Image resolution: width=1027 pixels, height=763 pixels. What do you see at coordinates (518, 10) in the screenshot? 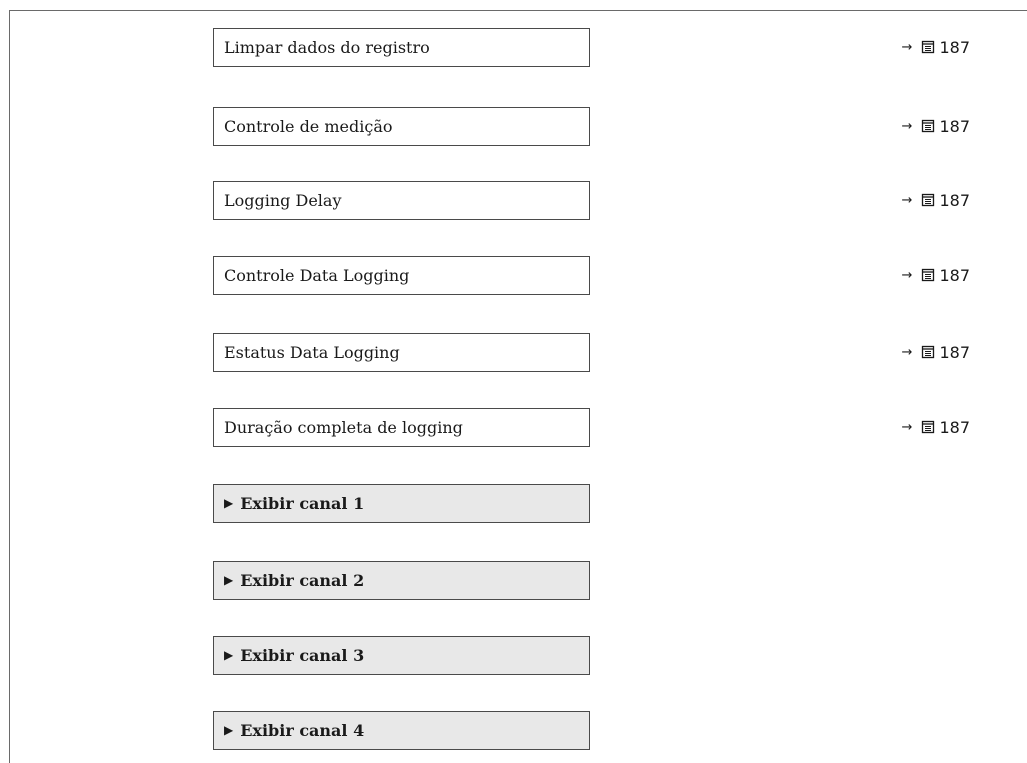
I see `page-frame-top-rule` at bounding box center [518, 10].